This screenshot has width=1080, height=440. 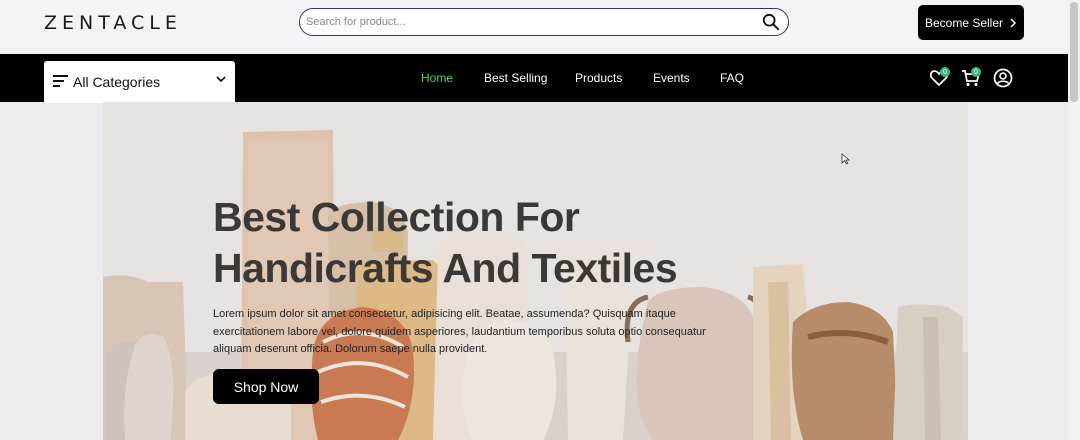 What do you see at coordinates (732, 78) in the screenshot?
I see `nav-faq: FAQ` at bounding box center [732, 78].